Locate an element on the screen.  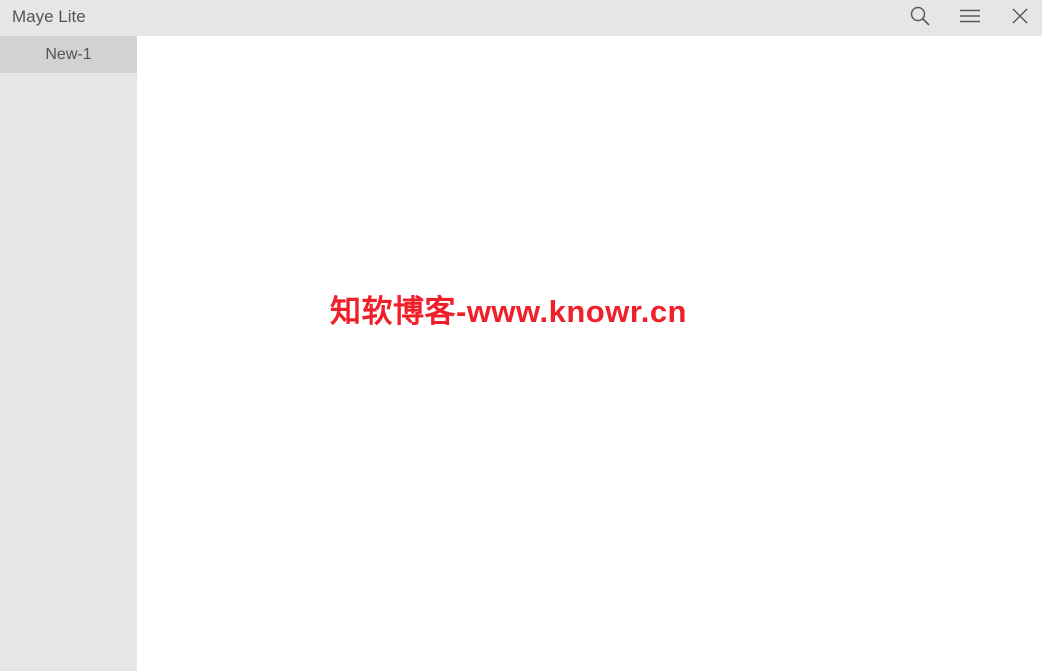
close-button is located at coordinates (1020, 16).